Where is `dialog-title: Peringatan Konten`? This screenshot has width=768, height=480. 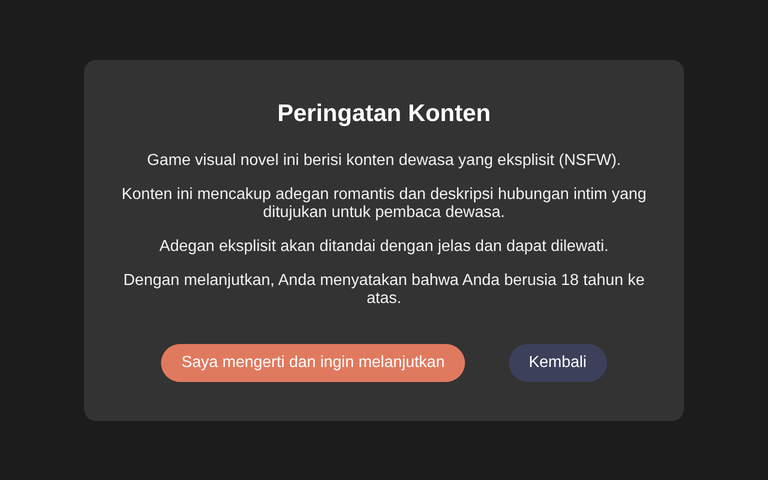
dialog-title: Peringatan Konten is located at coordinates (384, 114).